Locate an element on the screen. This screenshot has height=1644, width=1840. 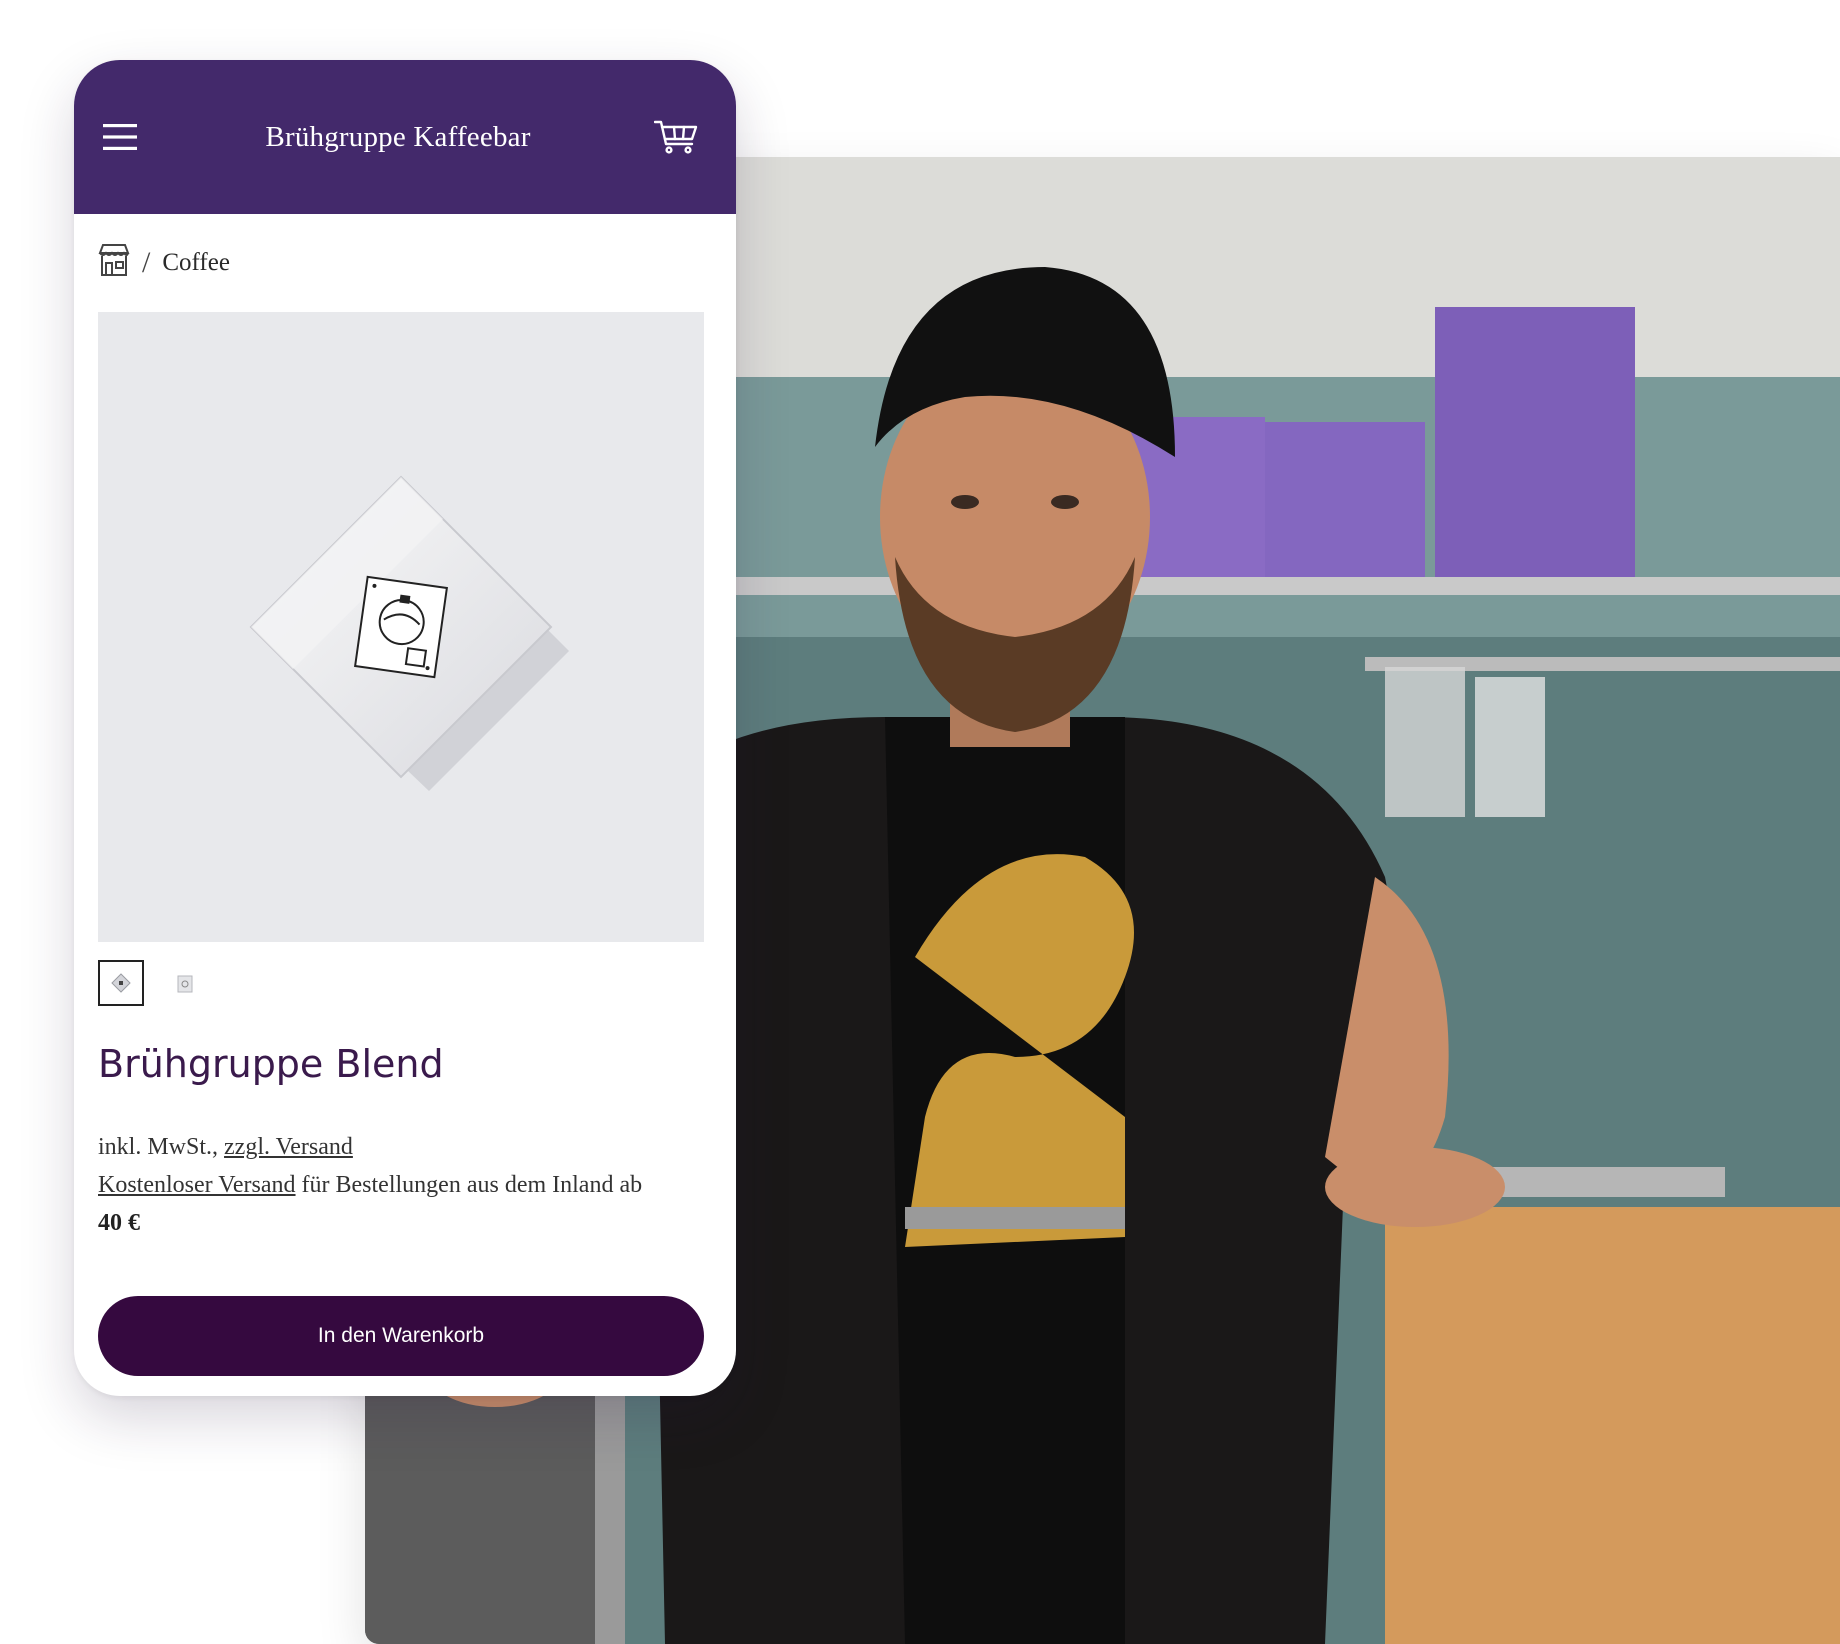
free-shipping-link: Kostenloser Versand is located at coordinates (197, 1185).